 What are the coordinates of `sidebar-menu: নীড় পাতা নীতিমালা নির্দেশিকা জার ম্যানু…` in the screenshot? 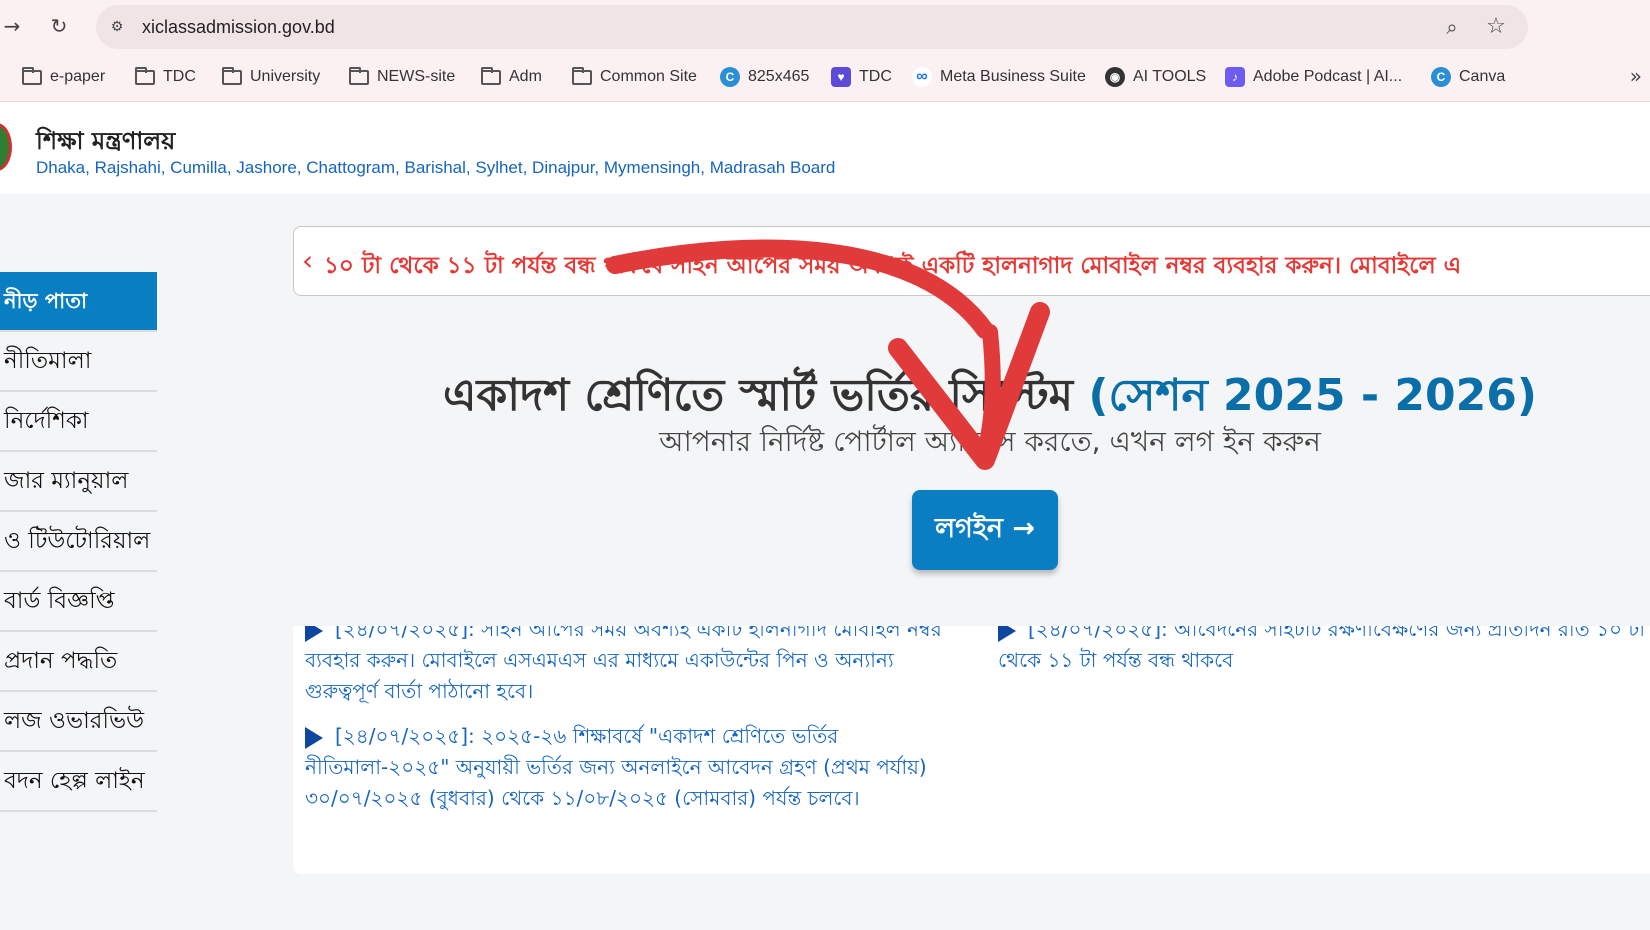 It's located at (78, 542).